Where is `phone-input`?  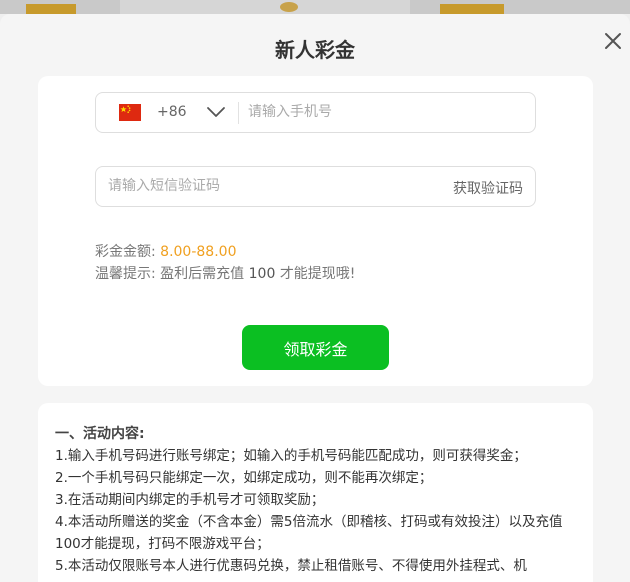 phone-input is located at coordinates (383, 112).